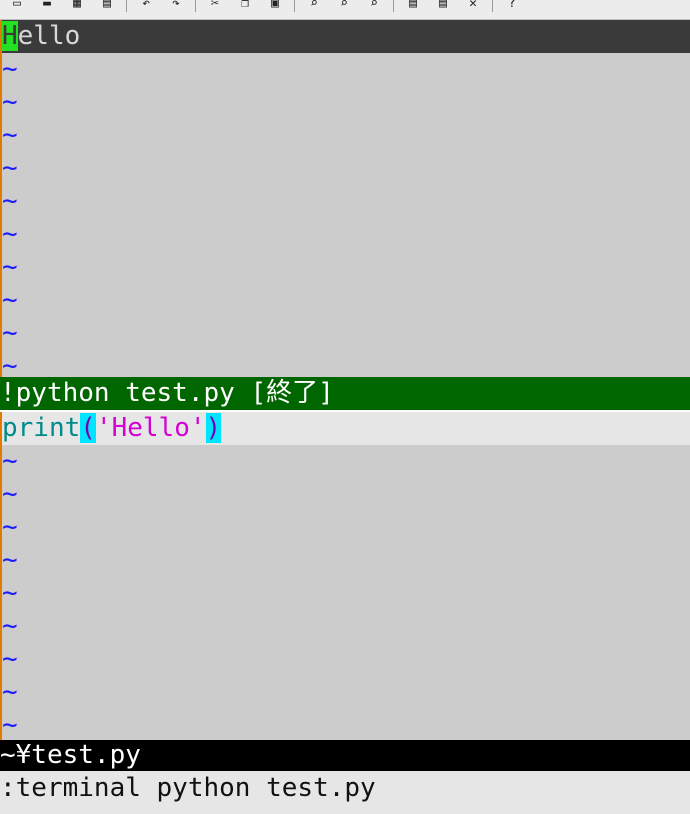 The image size is (690, 814). I want to click on load-session-icon: ▤, so click(413, 5).